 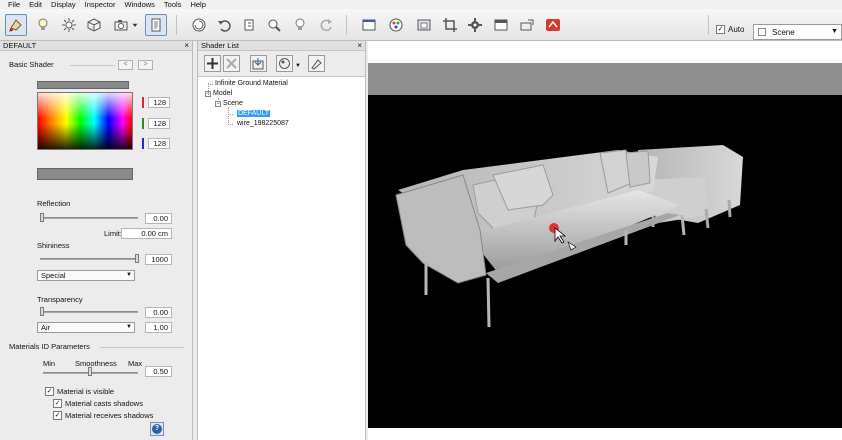 I want to click on animation-button, so click(x=199, y=25).